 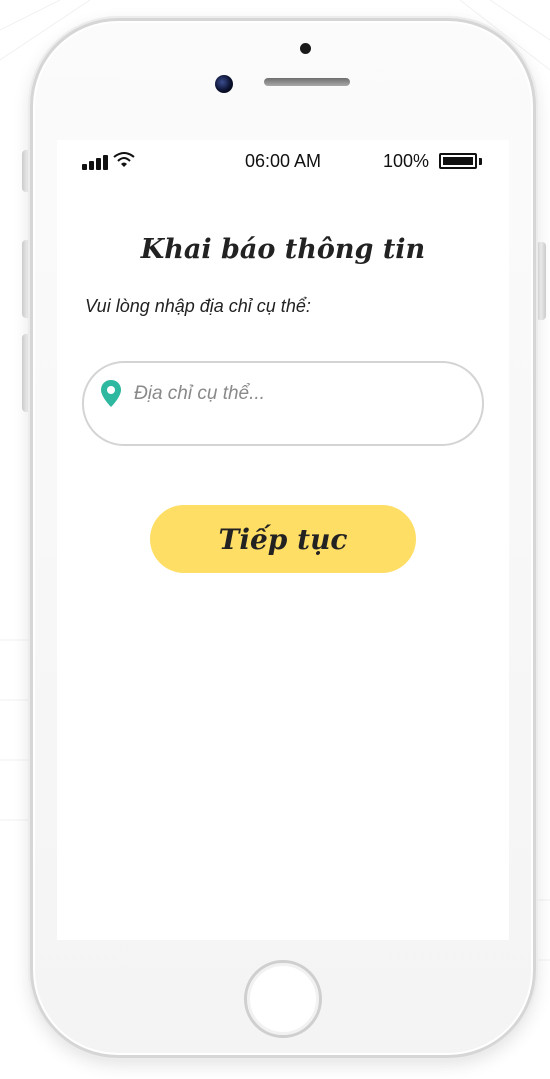 I want to click on camera-lens, so click(x=224, y=84).